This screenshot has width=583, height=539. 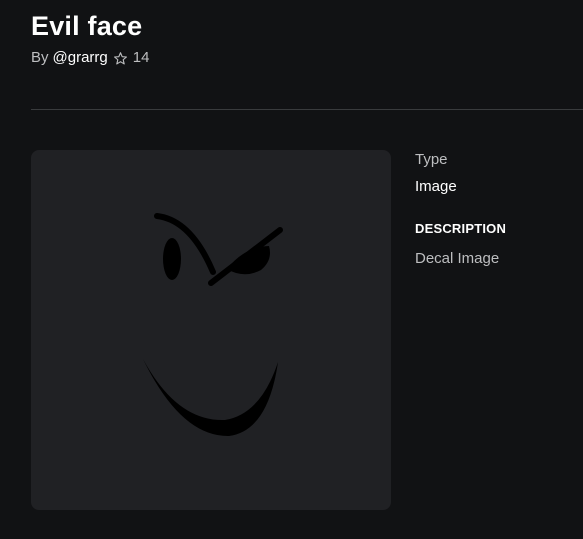 I want to click on favorites-count: 14, so click(x=141, y=57).